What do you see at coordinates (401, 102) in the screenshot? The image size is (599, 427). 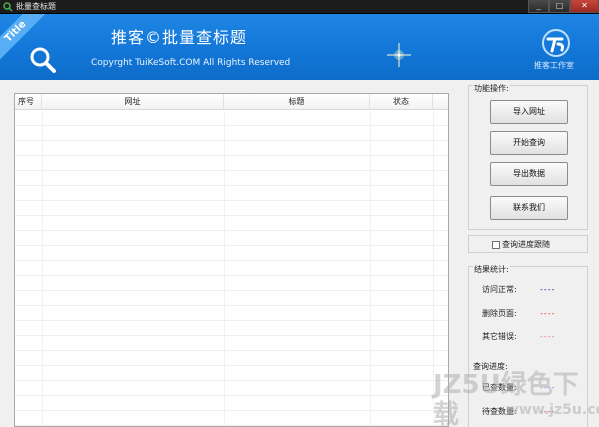 I see `column-header-status: 状态` at bounding box center [401, 102].